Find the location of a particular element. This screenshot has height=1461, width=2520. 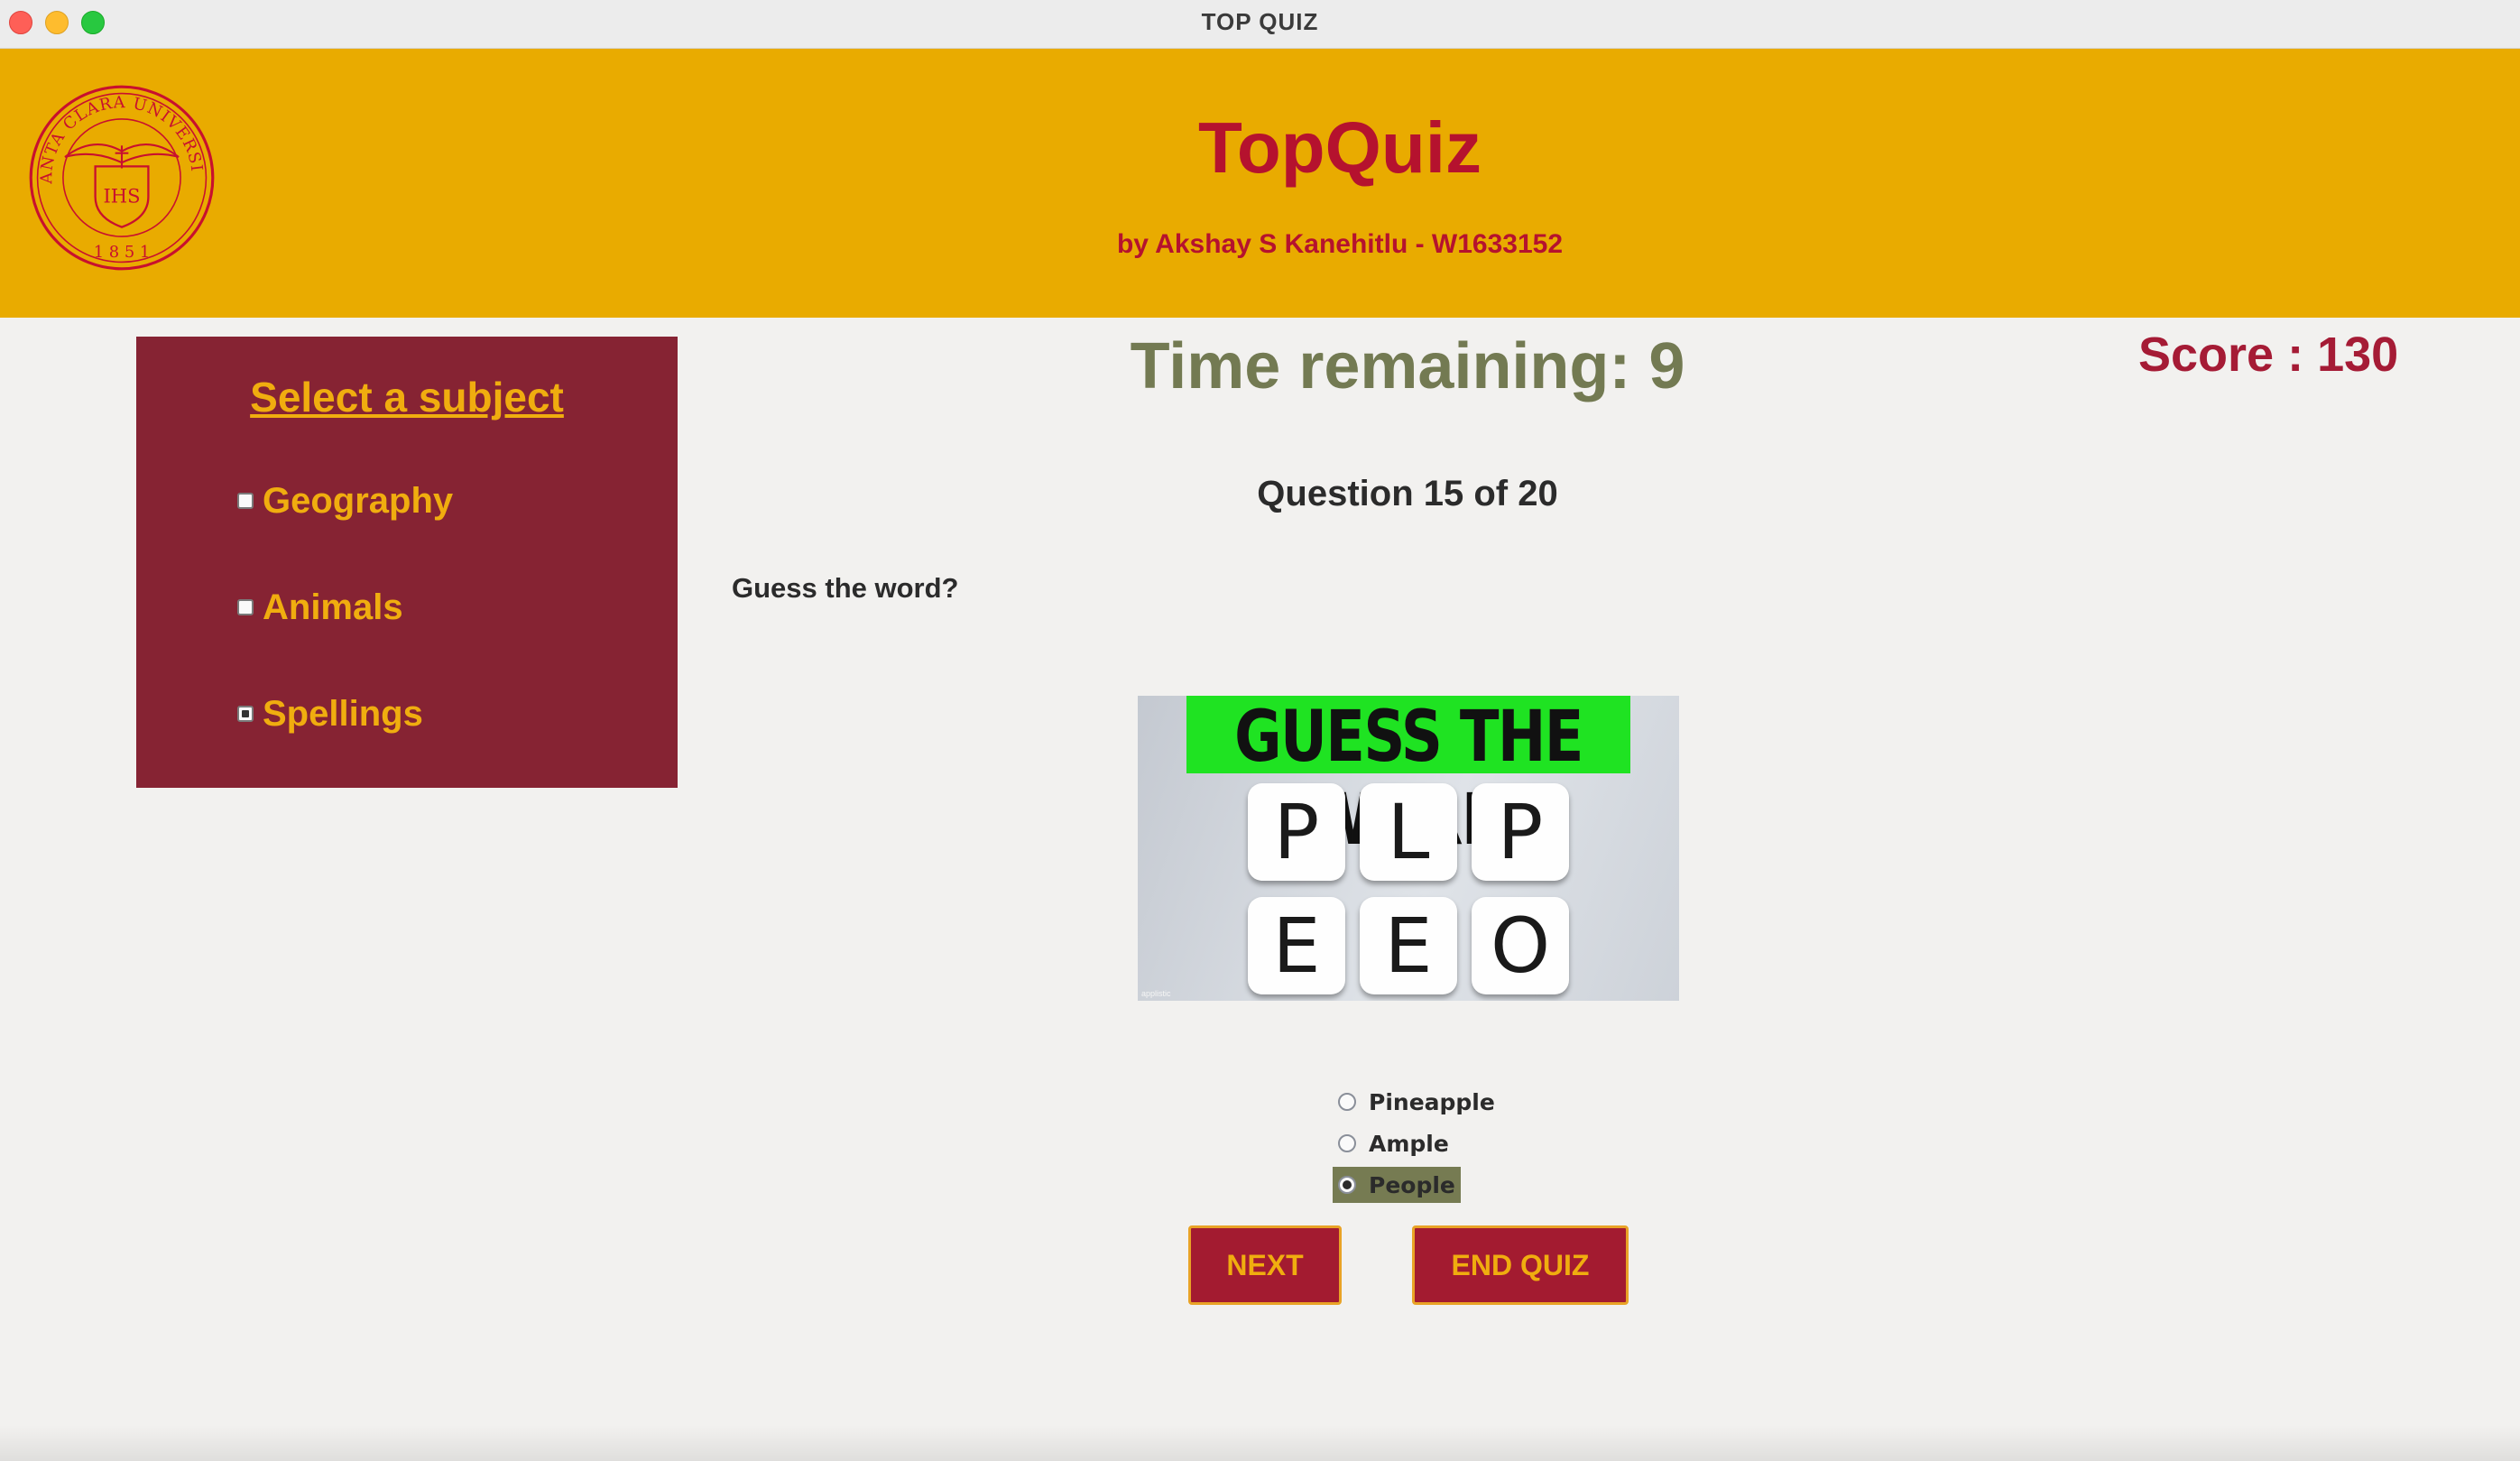

app-title: TopQuiz is located at coordinates (1340, 147).